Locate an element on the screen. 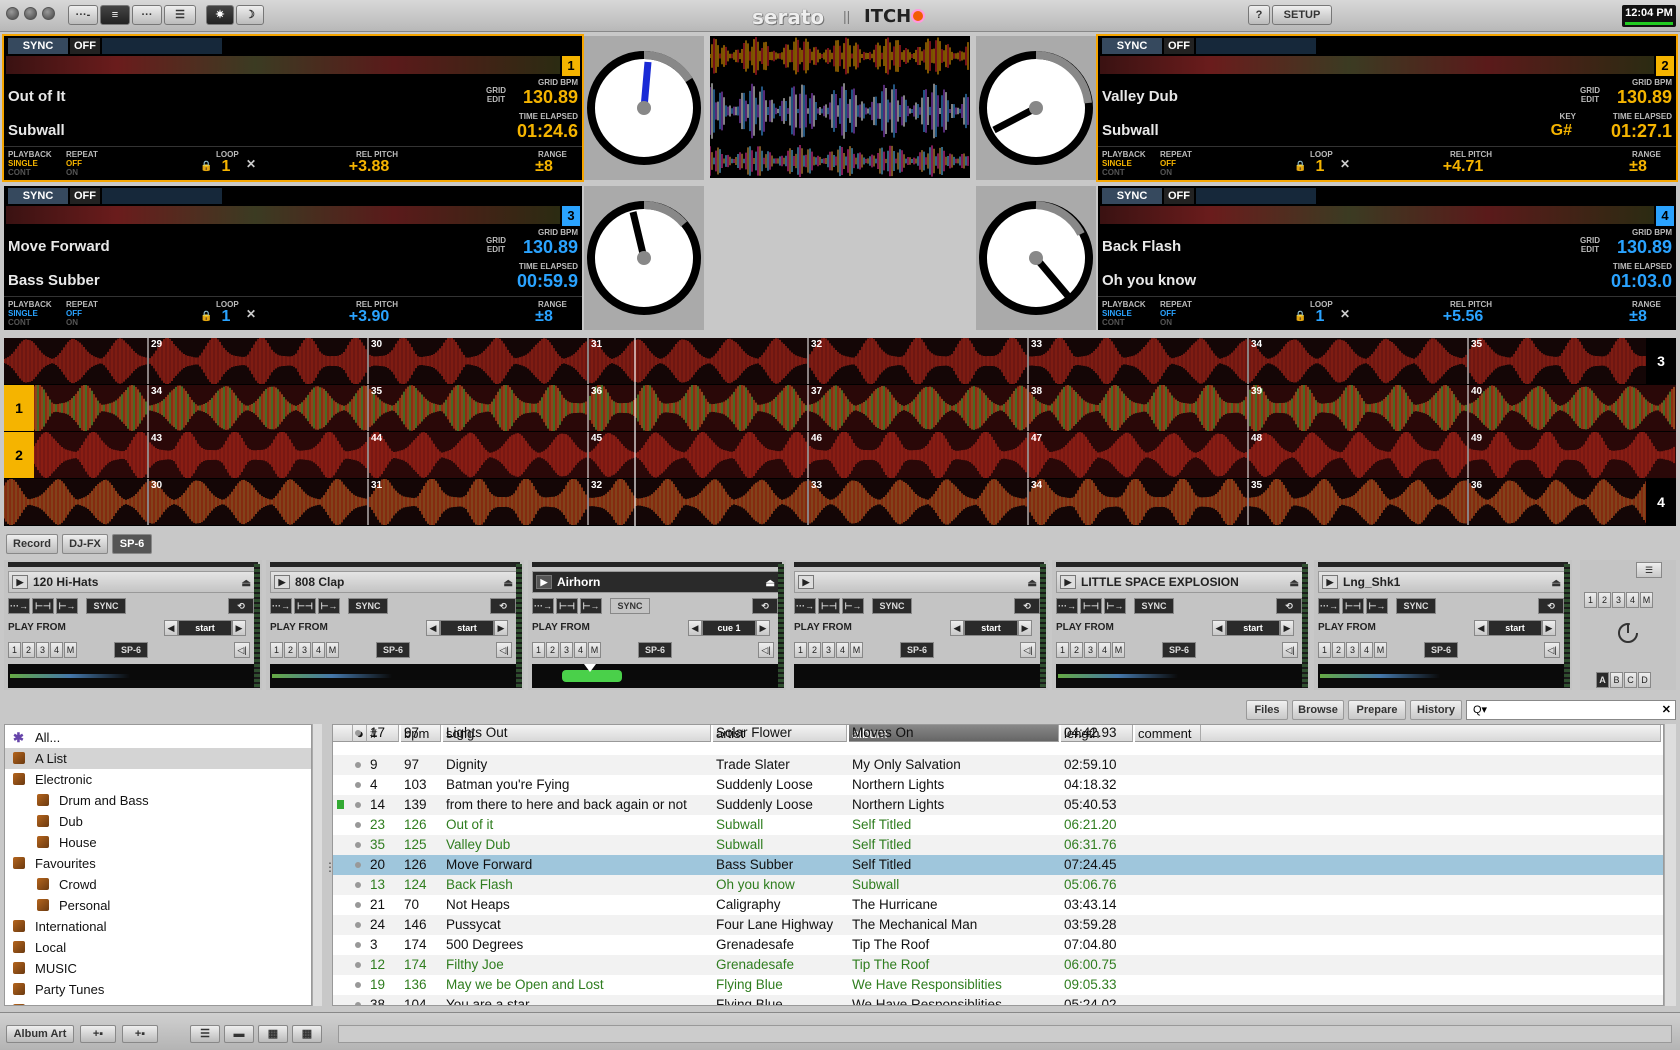 The width and height of the screenshot is (1680, 1050). mode-trigger-icon: ···→ is located at coordinates (1067, 606).